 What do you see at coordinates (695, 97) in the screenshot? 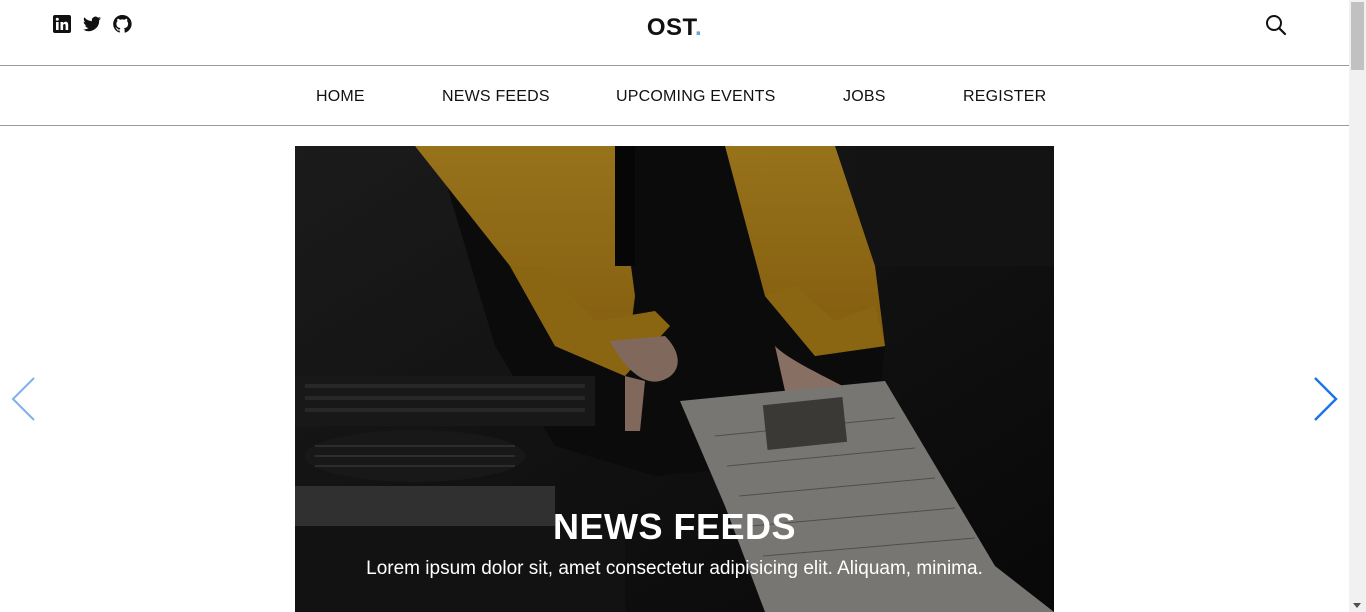
I see `nav-item-upcoming-events: UPCOMING EVENTS` at bounding box center [695, 97].